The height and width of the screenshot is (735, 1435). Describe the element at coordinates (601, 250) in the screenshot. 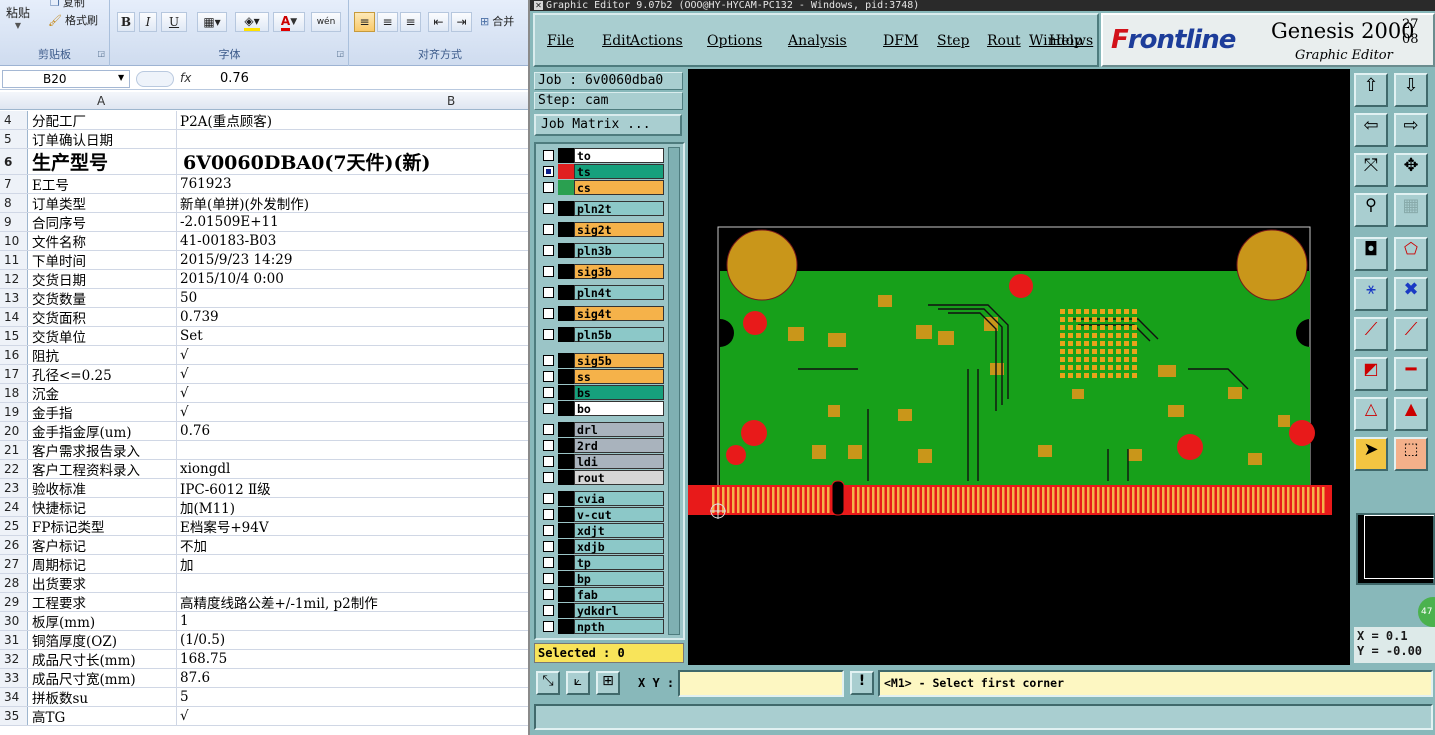

I see `layer-row: pln3b` at that location.